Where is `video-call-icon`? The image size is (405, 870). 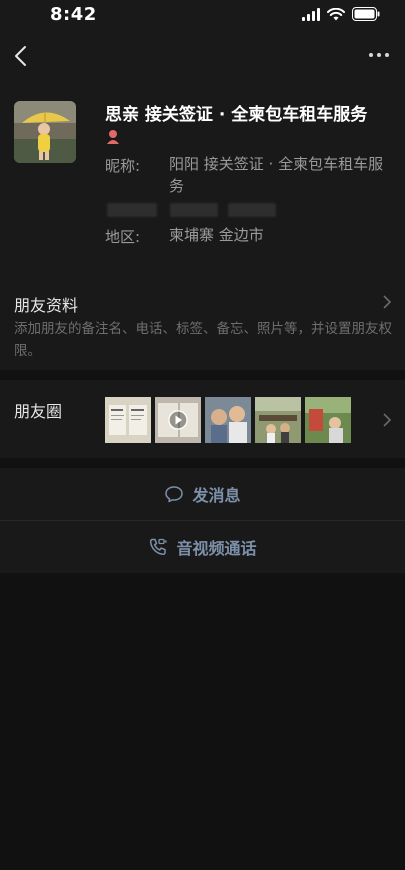
video-call-icon is located at coordinates (158, 547).